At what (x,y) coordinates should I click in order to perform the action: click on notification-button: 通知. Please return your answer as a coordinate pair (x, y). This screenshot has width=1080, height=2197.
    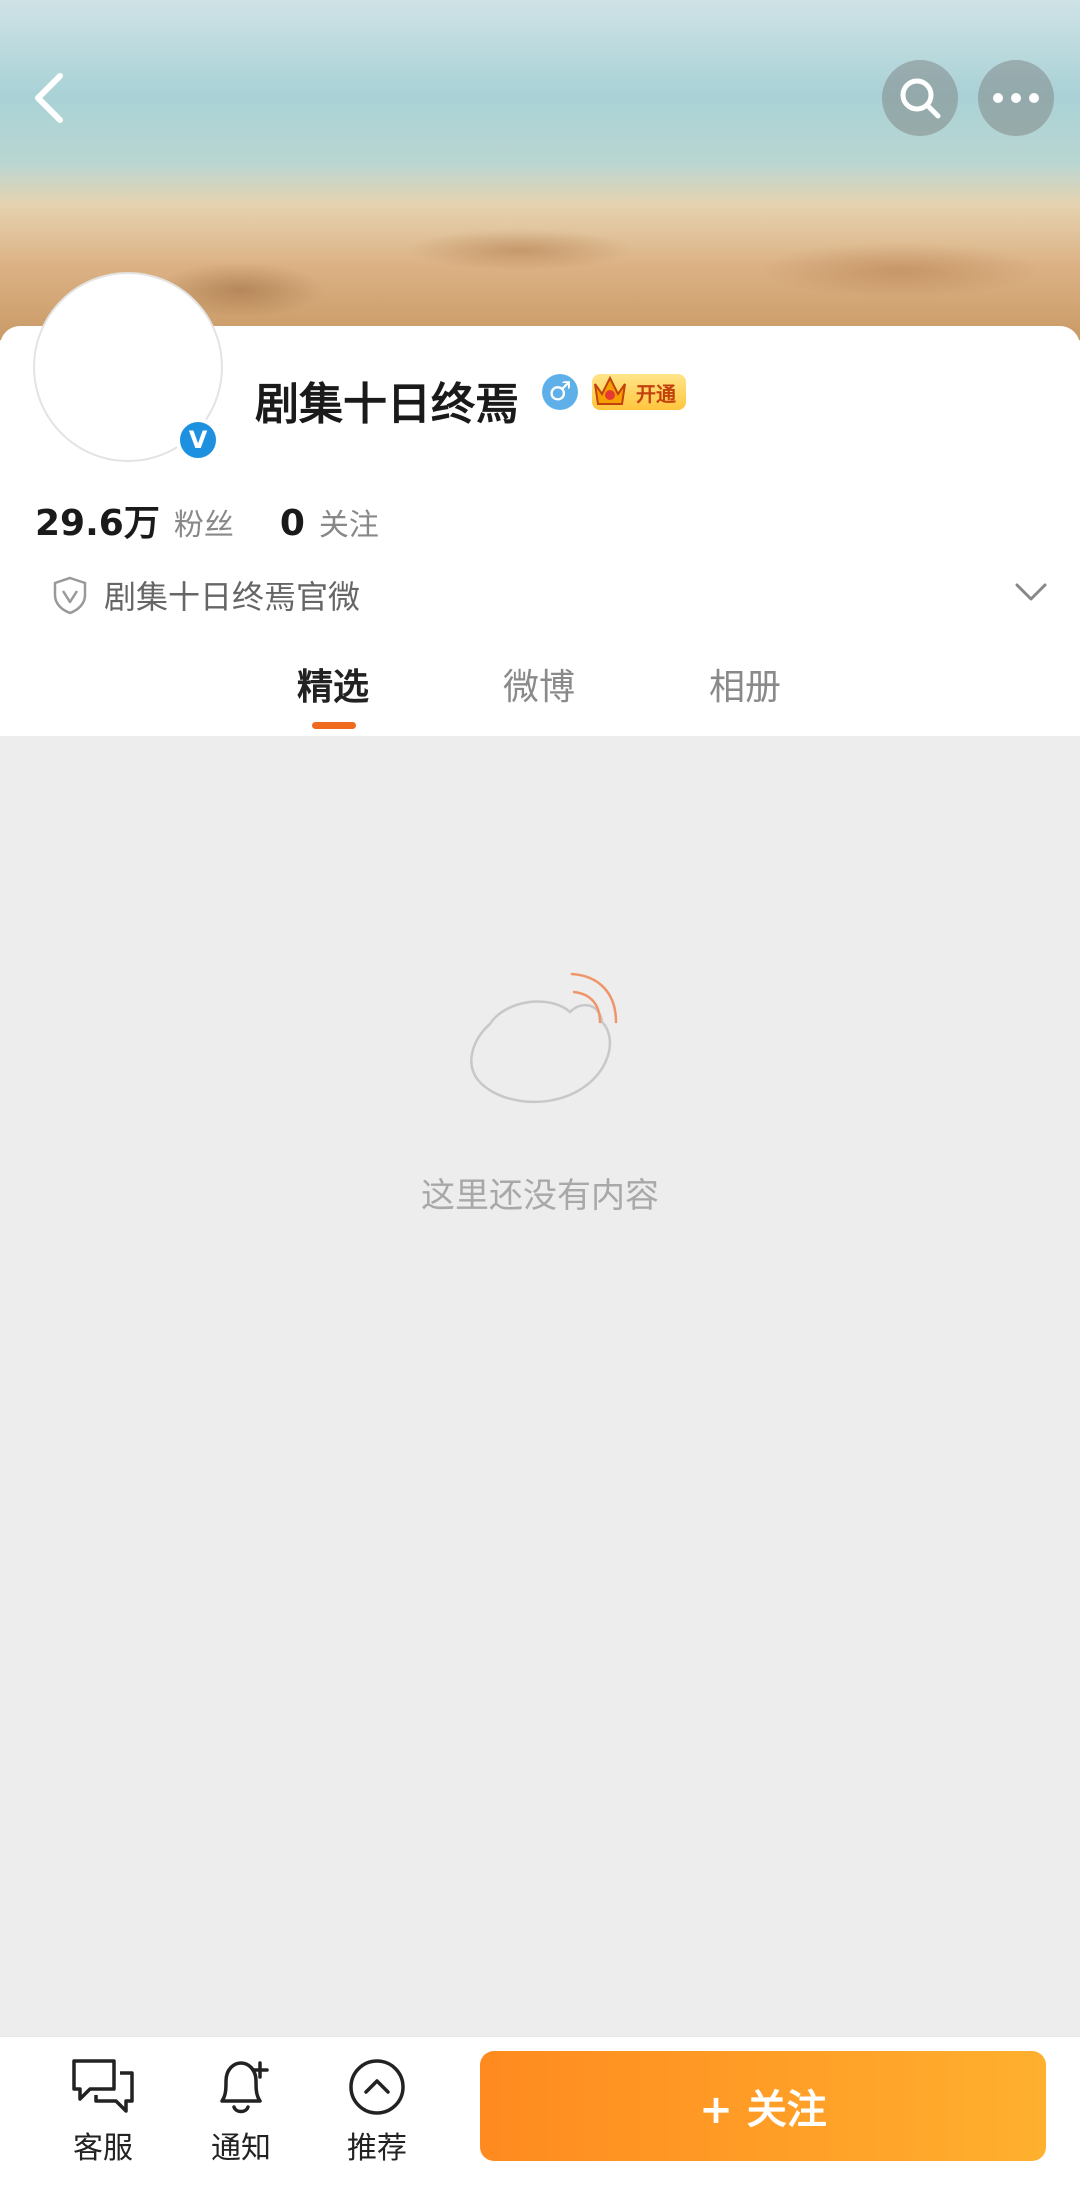
    Looking at the image, I should click on (241, 2111).